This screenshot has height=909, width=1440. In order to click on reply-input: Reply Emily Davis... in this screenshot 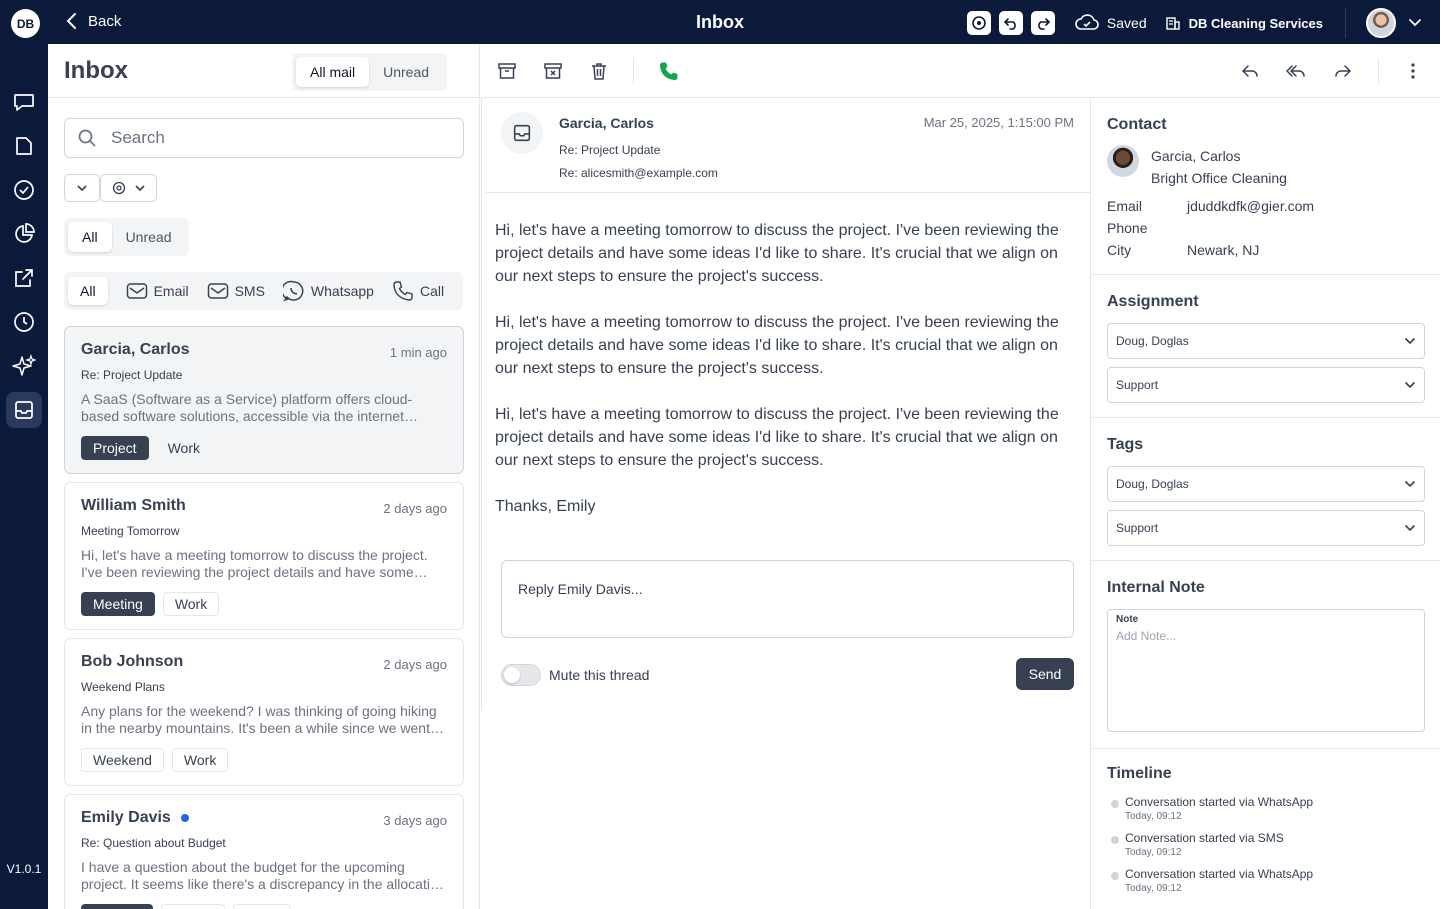, I will do `click(787, 599)`.